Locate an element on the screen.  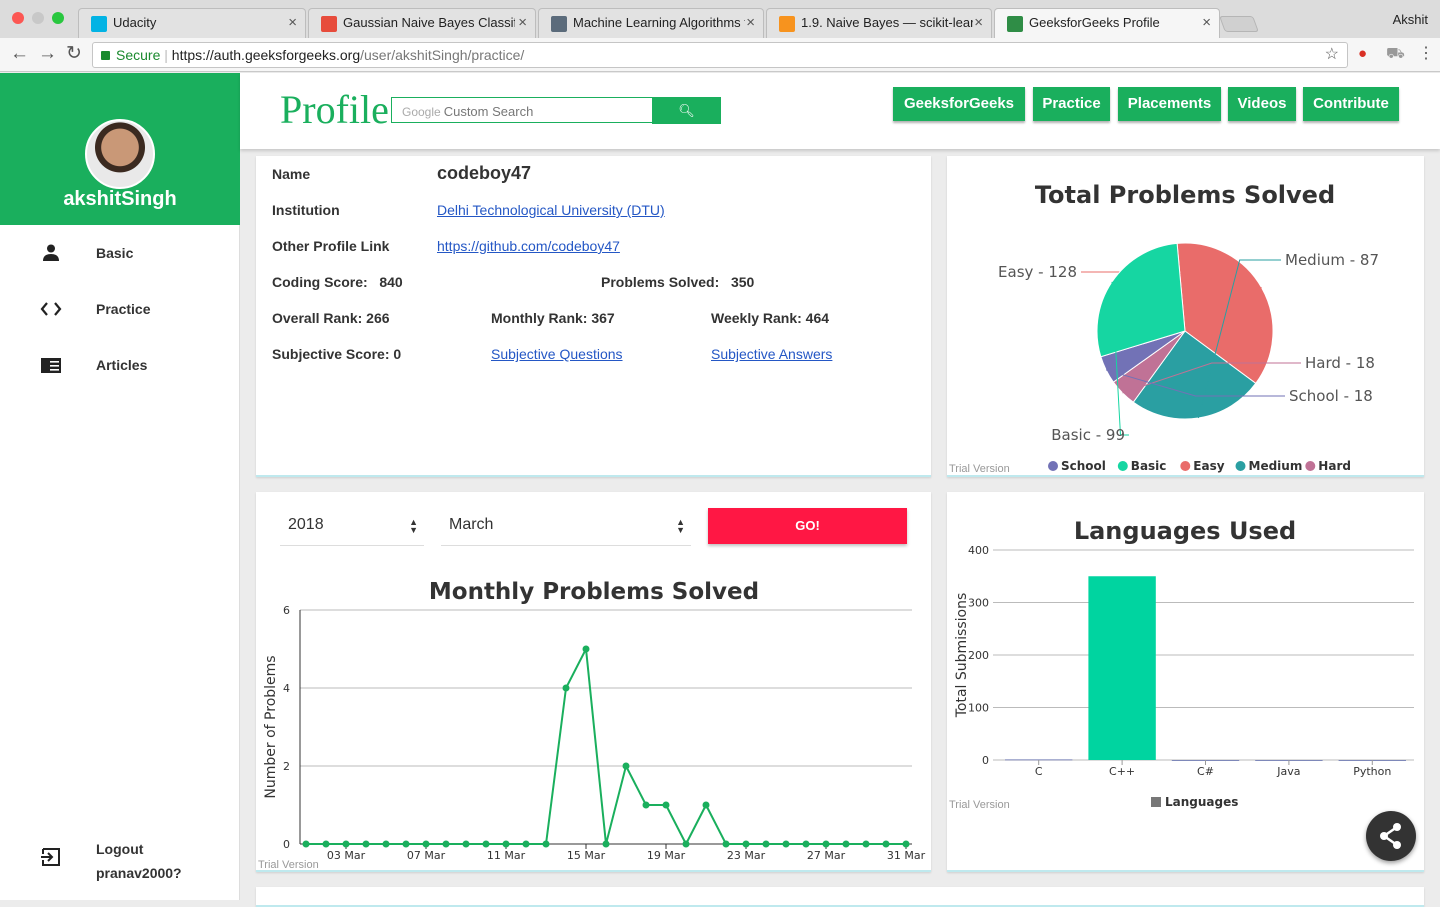
share-button is located at coordinates (1391, 836).